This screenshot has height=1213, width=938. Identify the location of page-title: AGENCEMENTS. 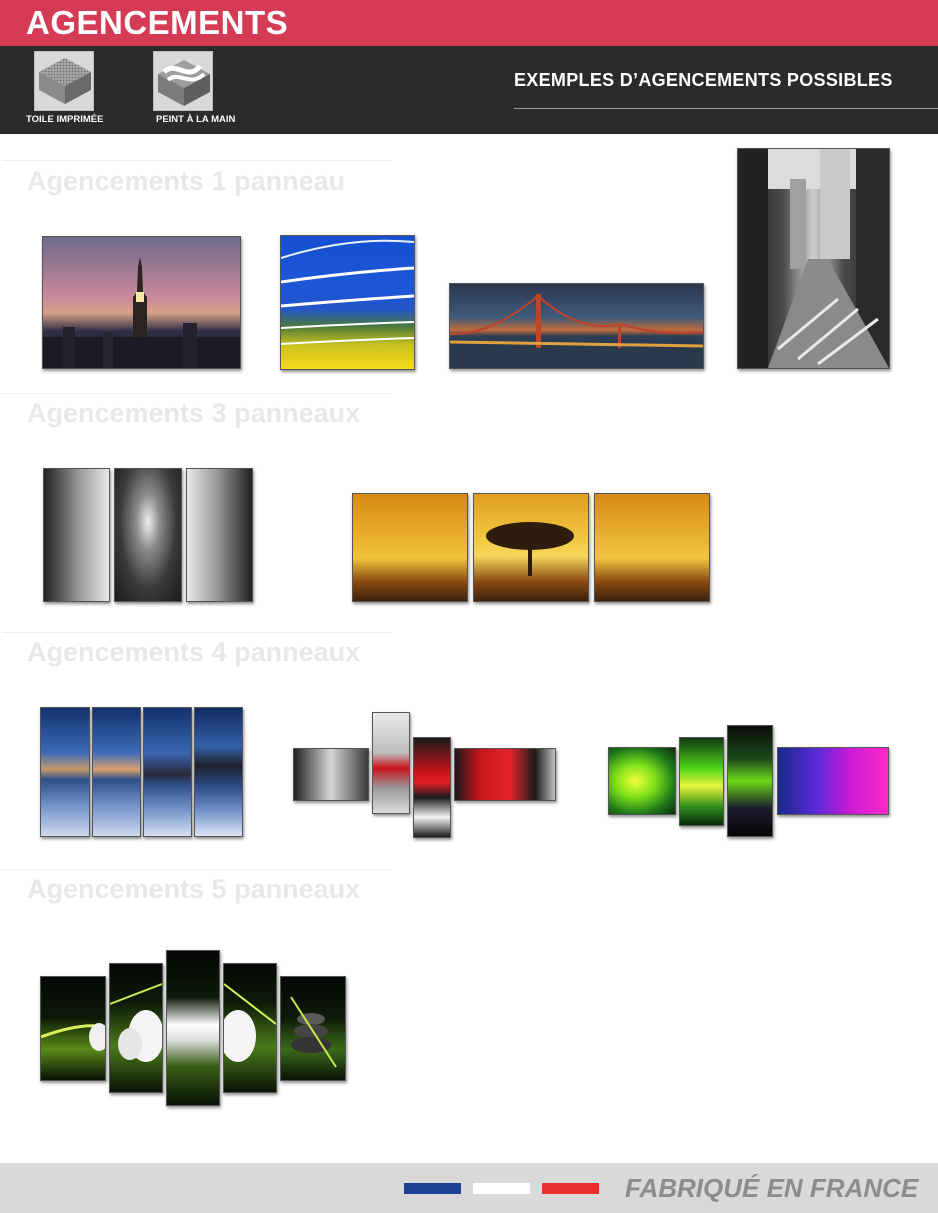
(157, 22).